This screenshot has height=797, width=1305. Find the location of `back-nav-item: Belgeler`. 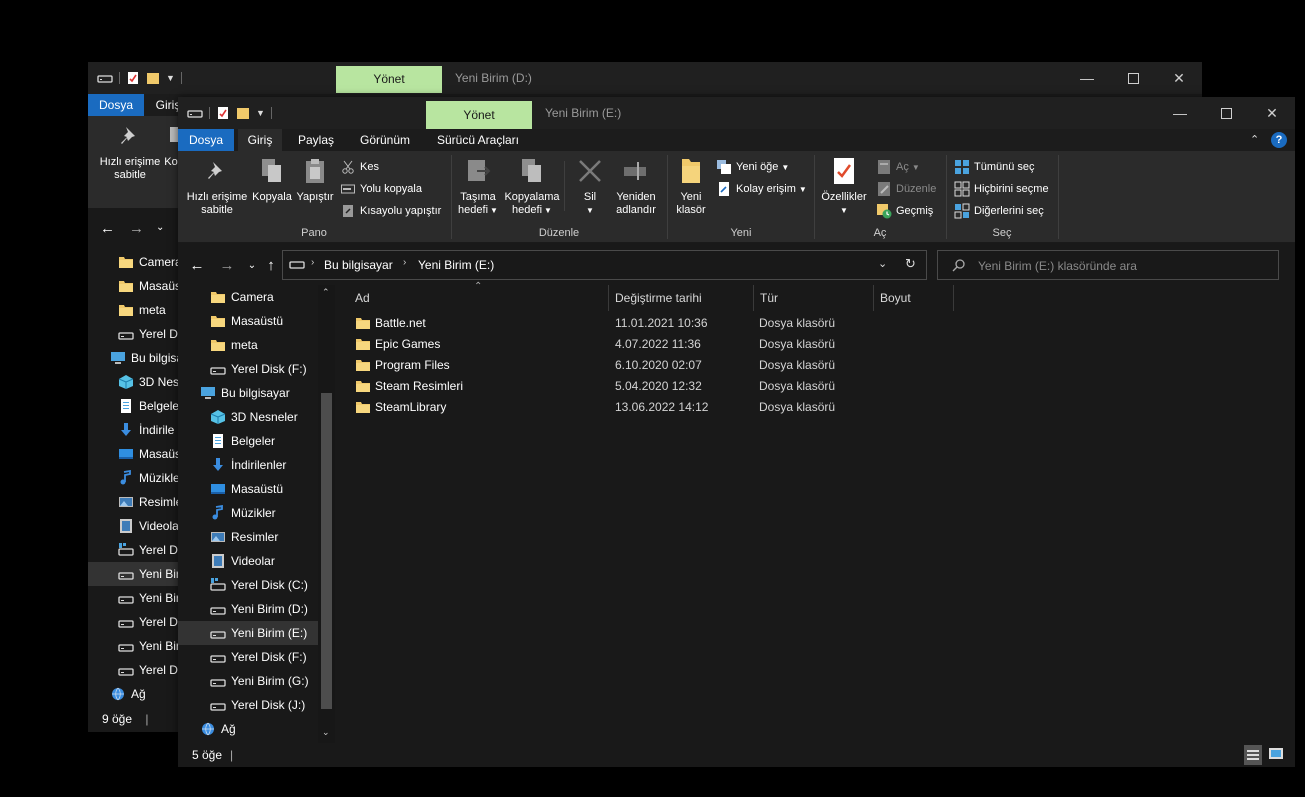

back-nav-item: Belgeler is located at coordinates (138, 406).